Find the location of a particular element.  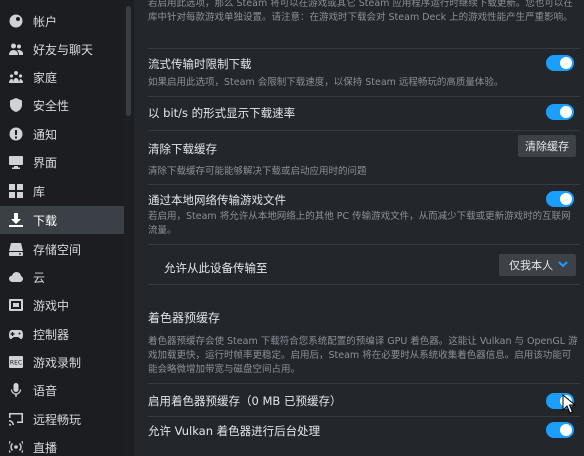

controller-icon is located at coordinates (16, 334).